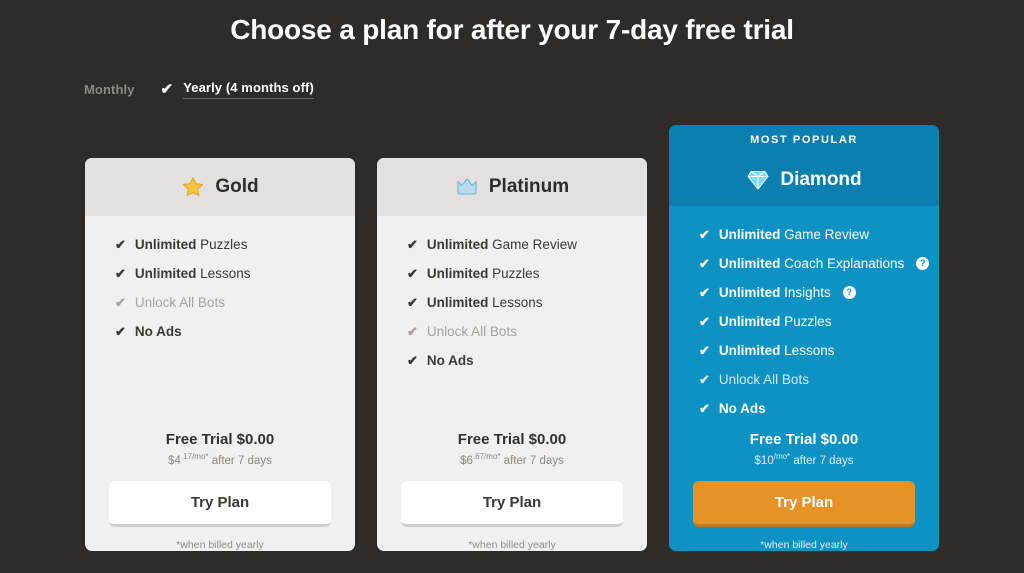 The height and width of the screenshot is (573, 1024). I want to click on recurring-price: $4.17/mo* after 7 days, so click(220, 459).